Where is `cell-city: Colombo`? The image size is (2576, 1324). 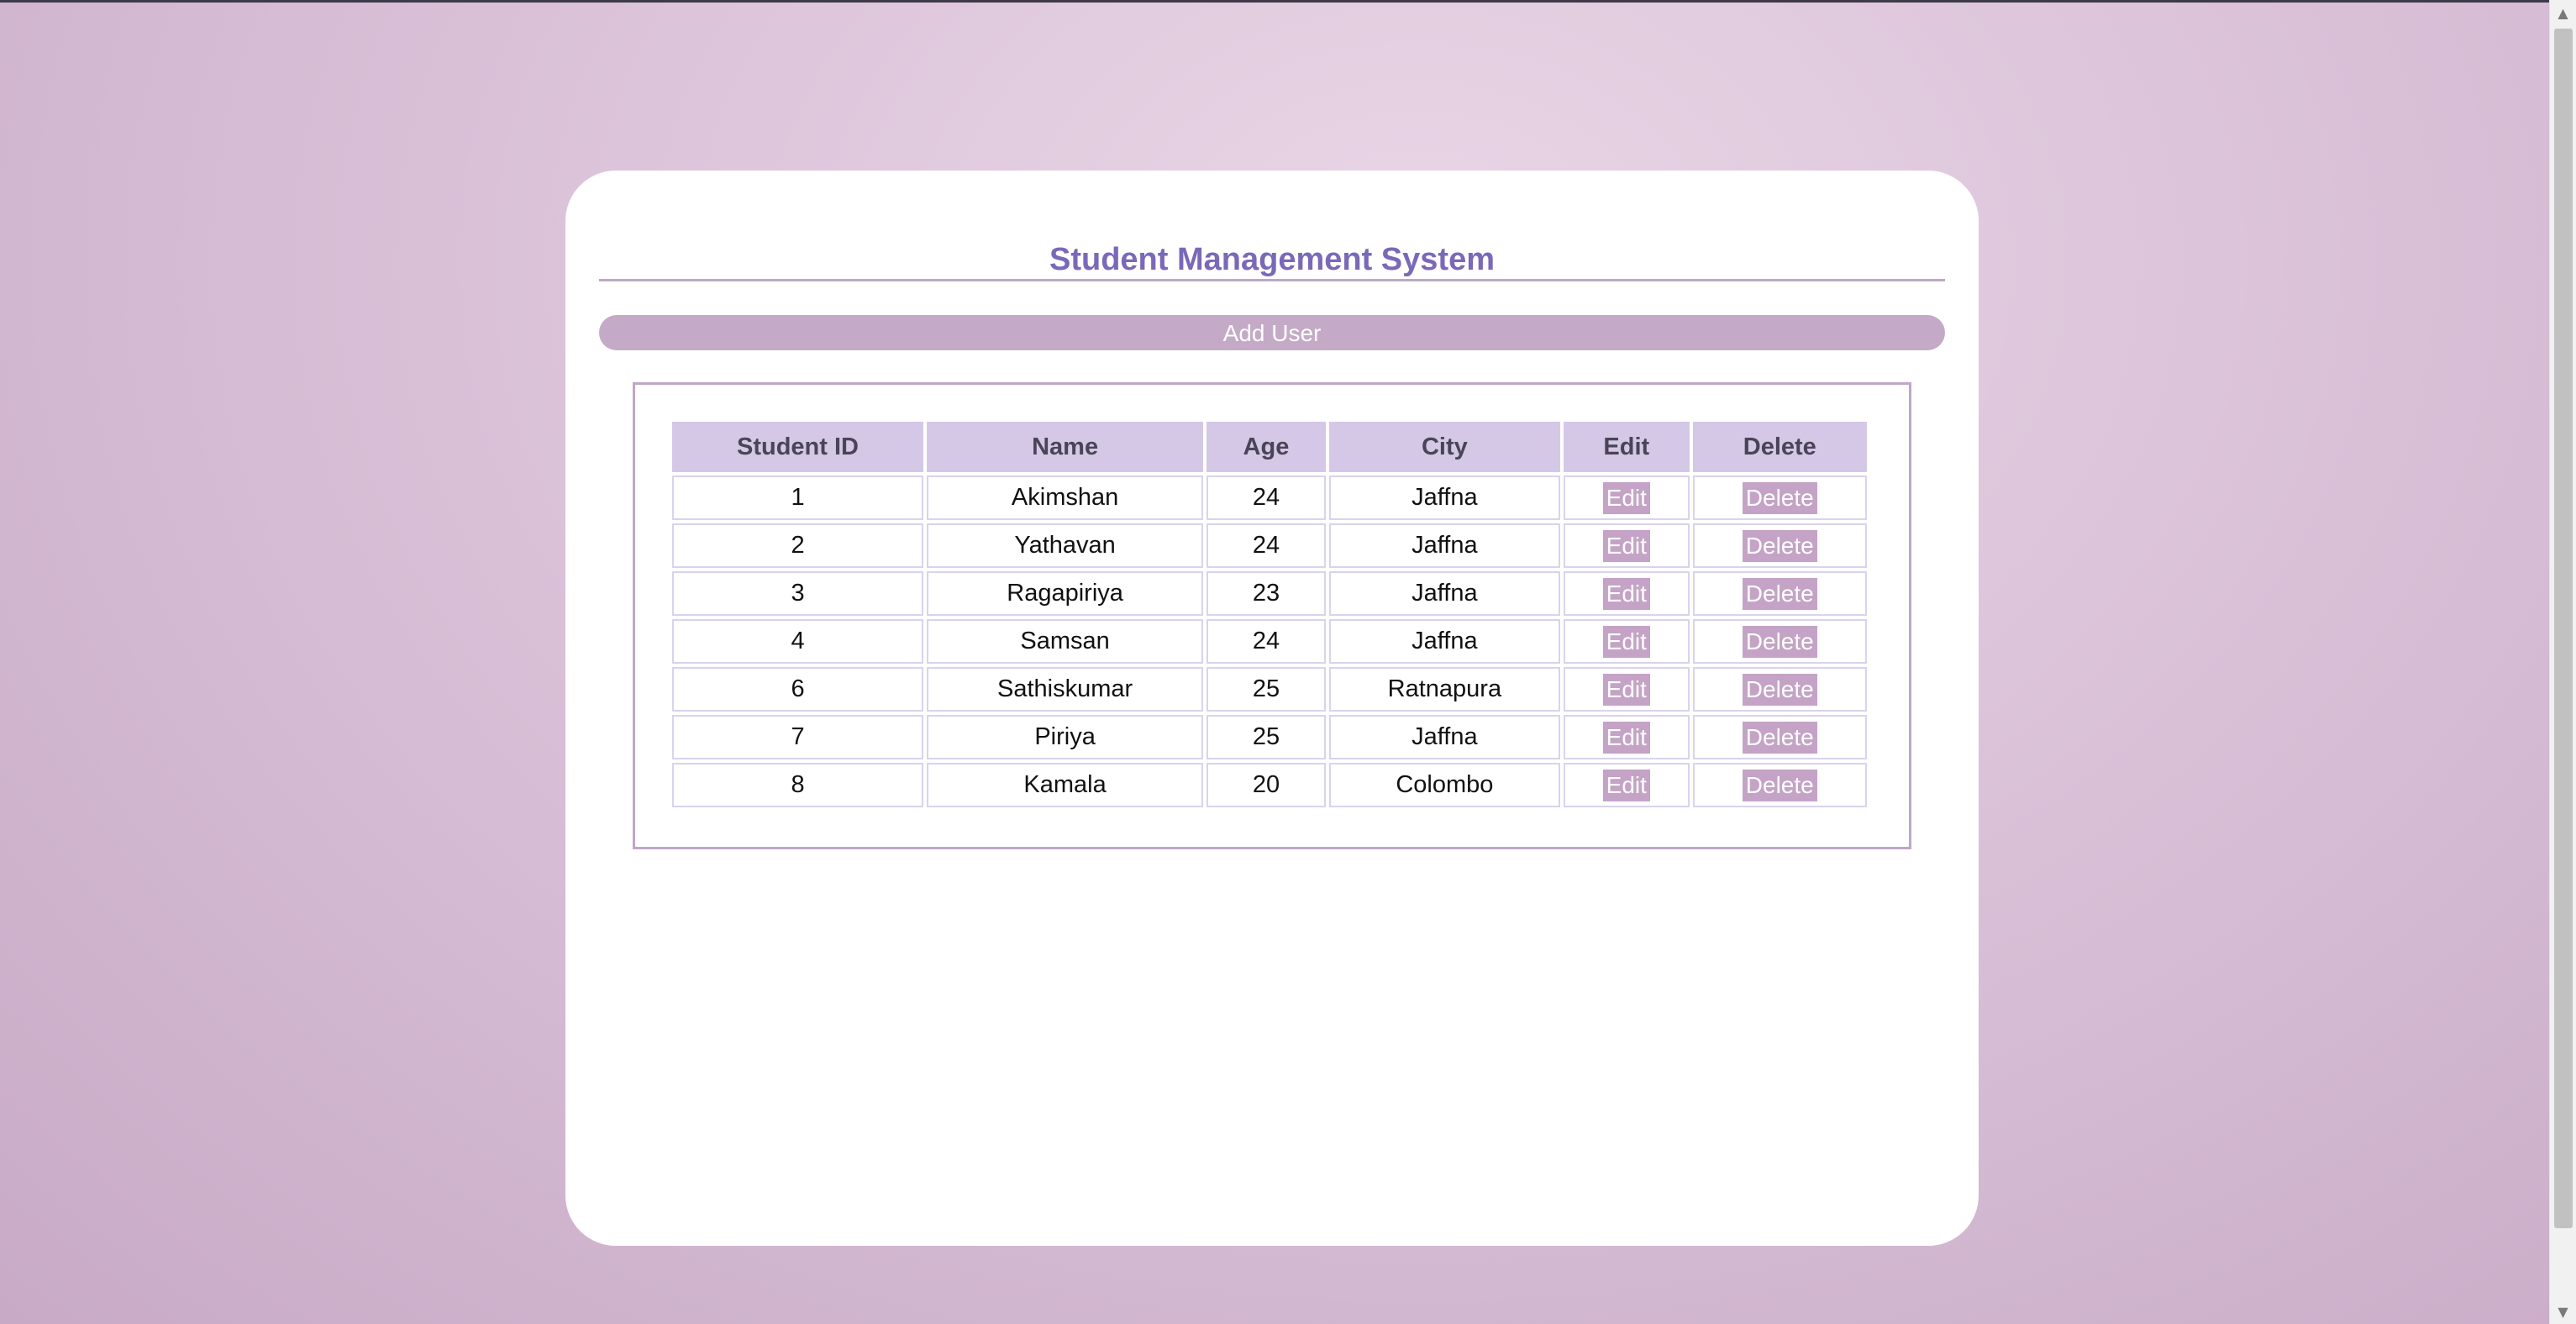
cell-city: Colombo is located at coordinates (1444, 785).